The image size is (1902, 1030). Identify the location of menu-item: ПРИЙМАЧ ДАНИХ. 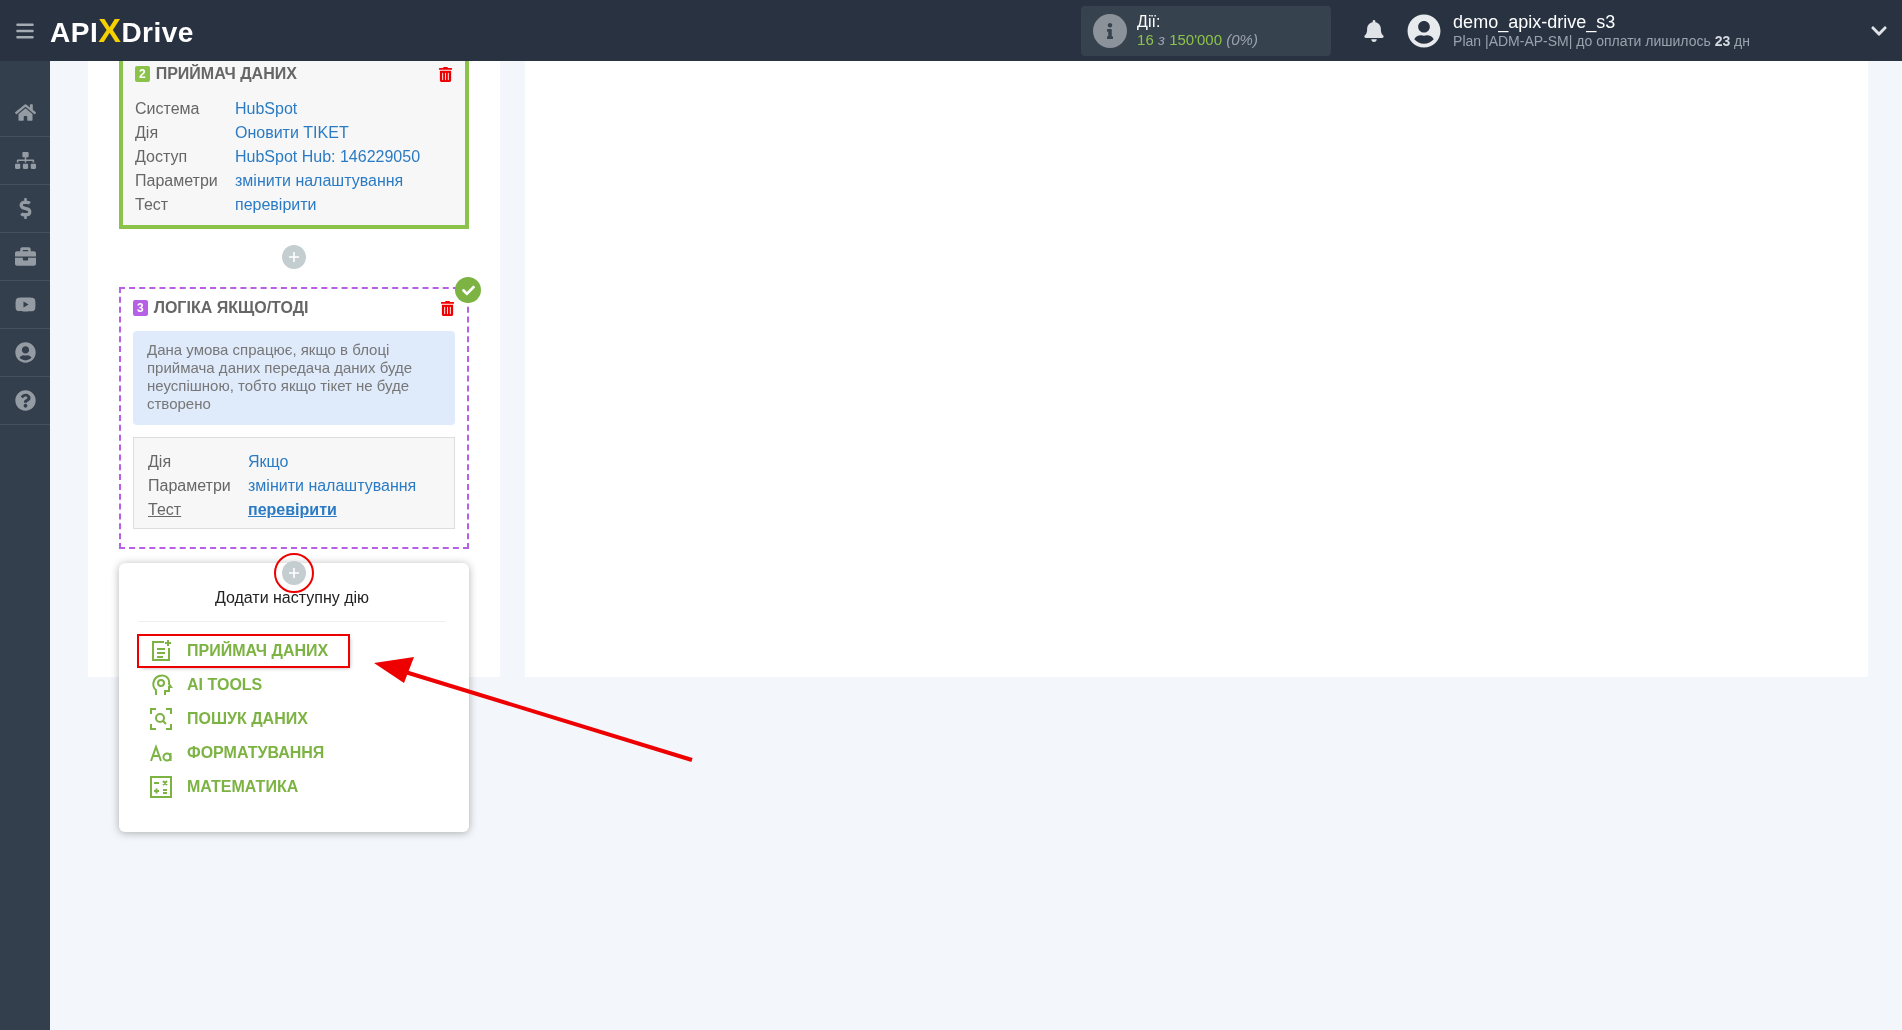
(244, 651).